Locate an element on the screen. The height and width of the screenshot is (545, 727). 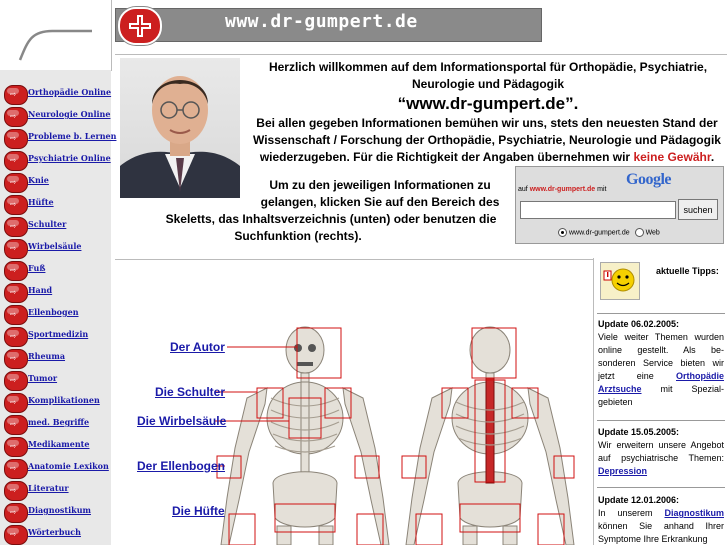
sidebar-item: ⇨ med. Begriffe is located at coordinates (55, 424).